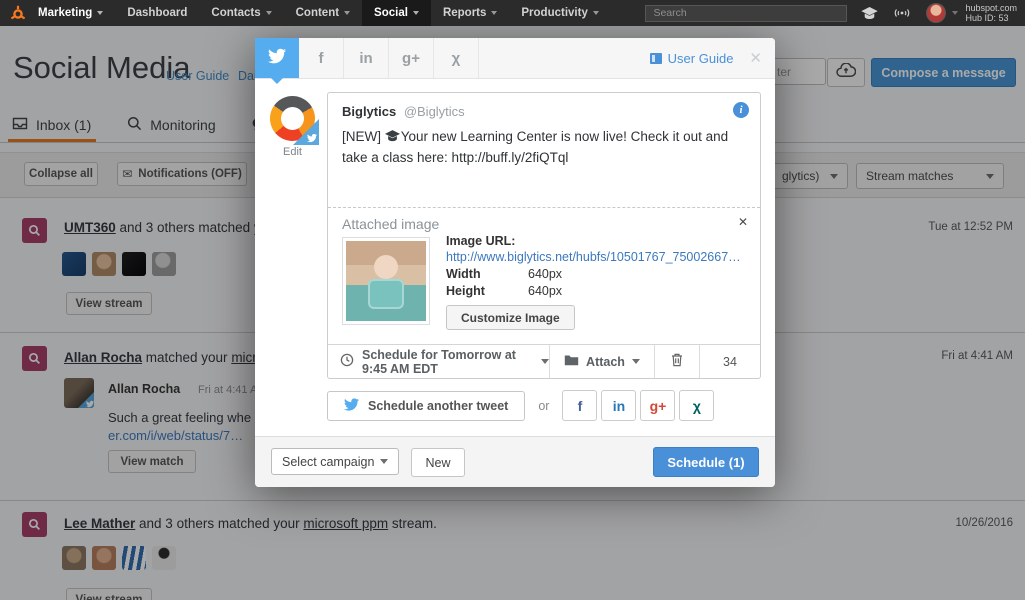 Image resolution: width=1025 pixels, height=600 pixels. I want to click on xing-icon: χ, so click(456, 58).